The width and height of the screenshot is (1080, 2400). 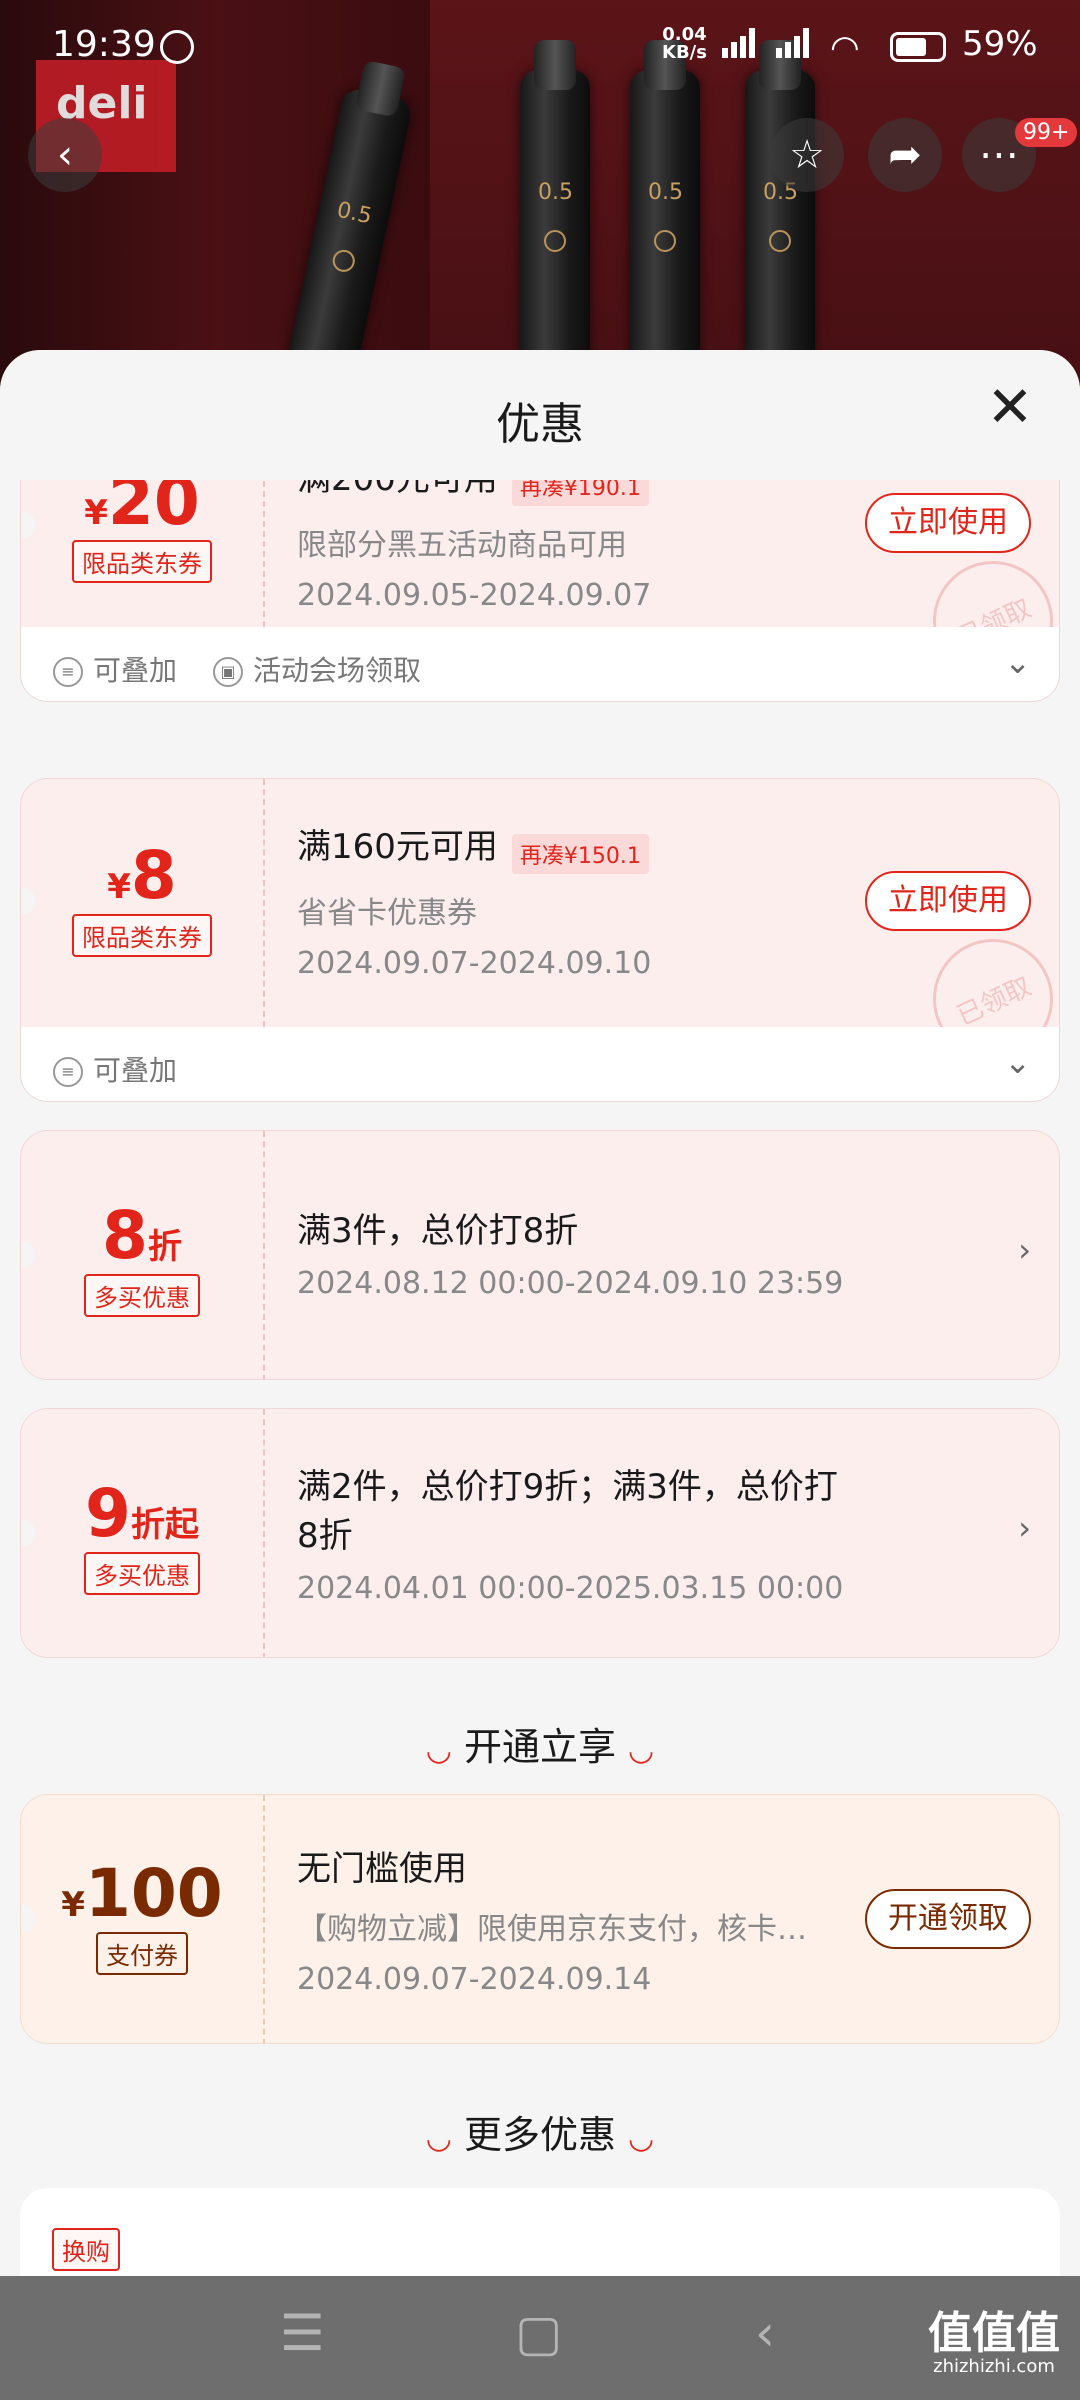 What do you see at coordinates (540, 46) in the screenshot?
I see `status-bar: 19:39 0.04 KB/s ◠ 59%` at bounding box center [540, 46].